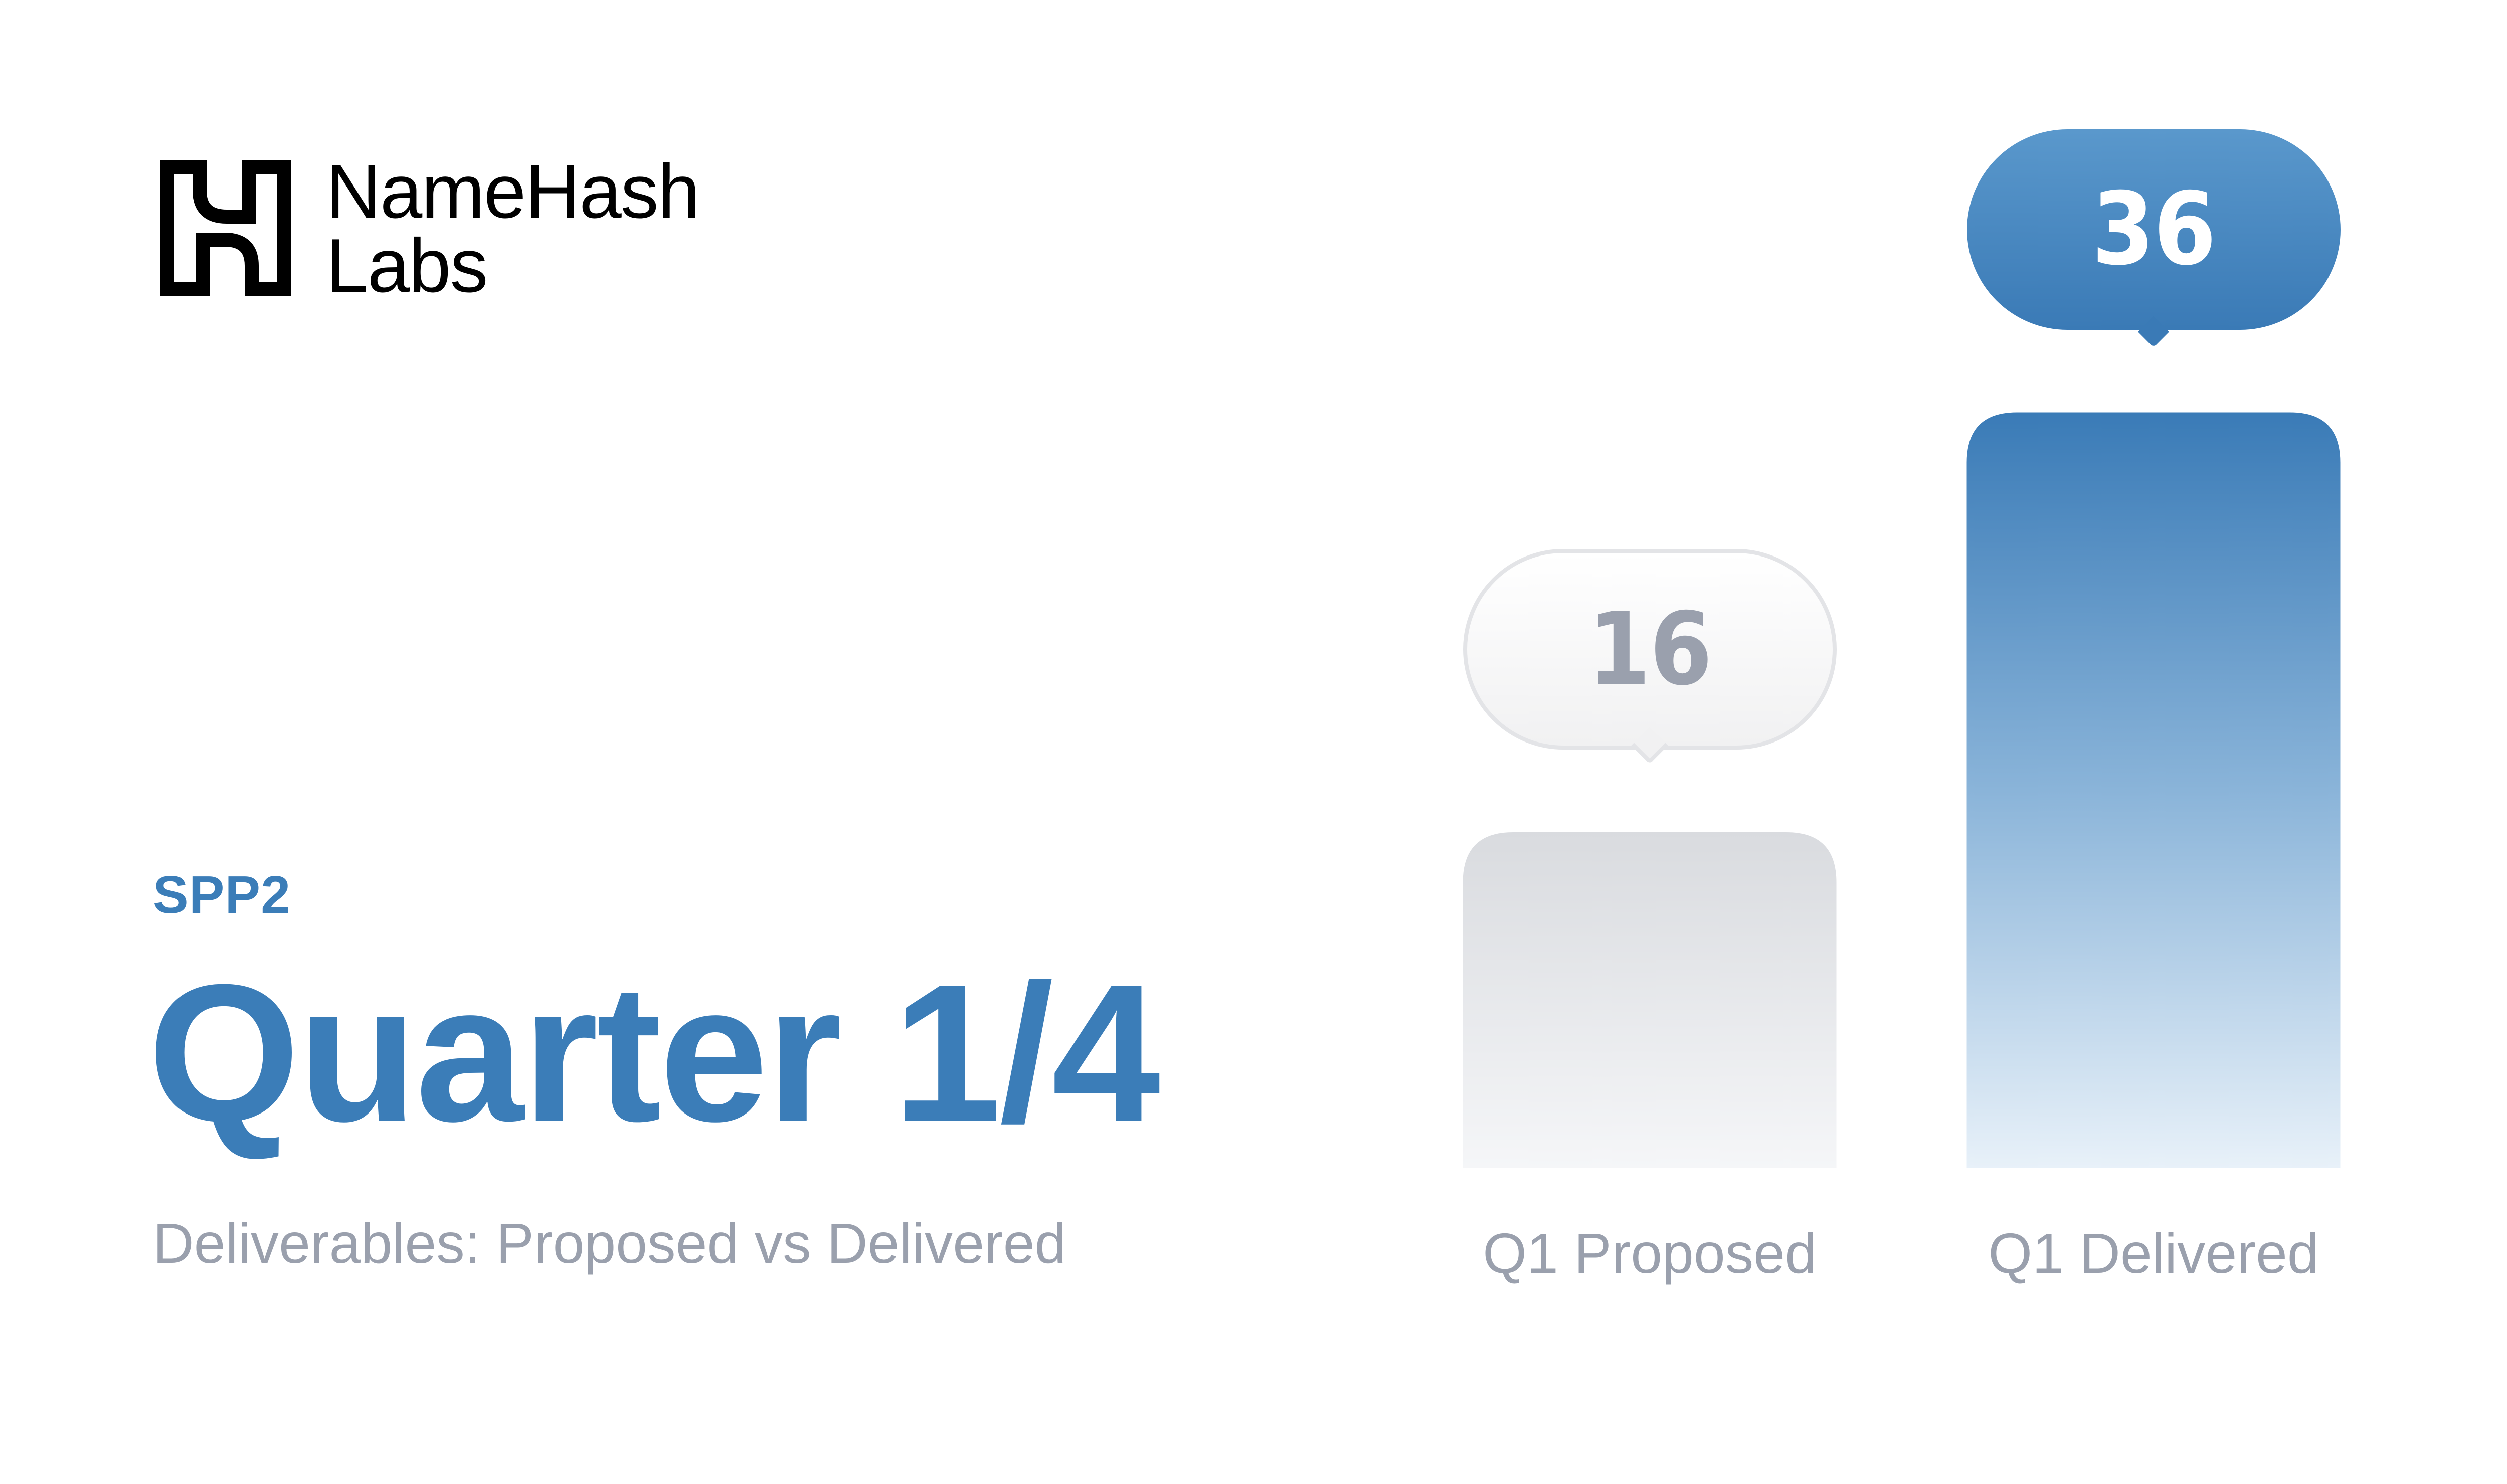  I want to click on category-label-q1-proposed: Q1 Proposed, so click(1650, 1253).